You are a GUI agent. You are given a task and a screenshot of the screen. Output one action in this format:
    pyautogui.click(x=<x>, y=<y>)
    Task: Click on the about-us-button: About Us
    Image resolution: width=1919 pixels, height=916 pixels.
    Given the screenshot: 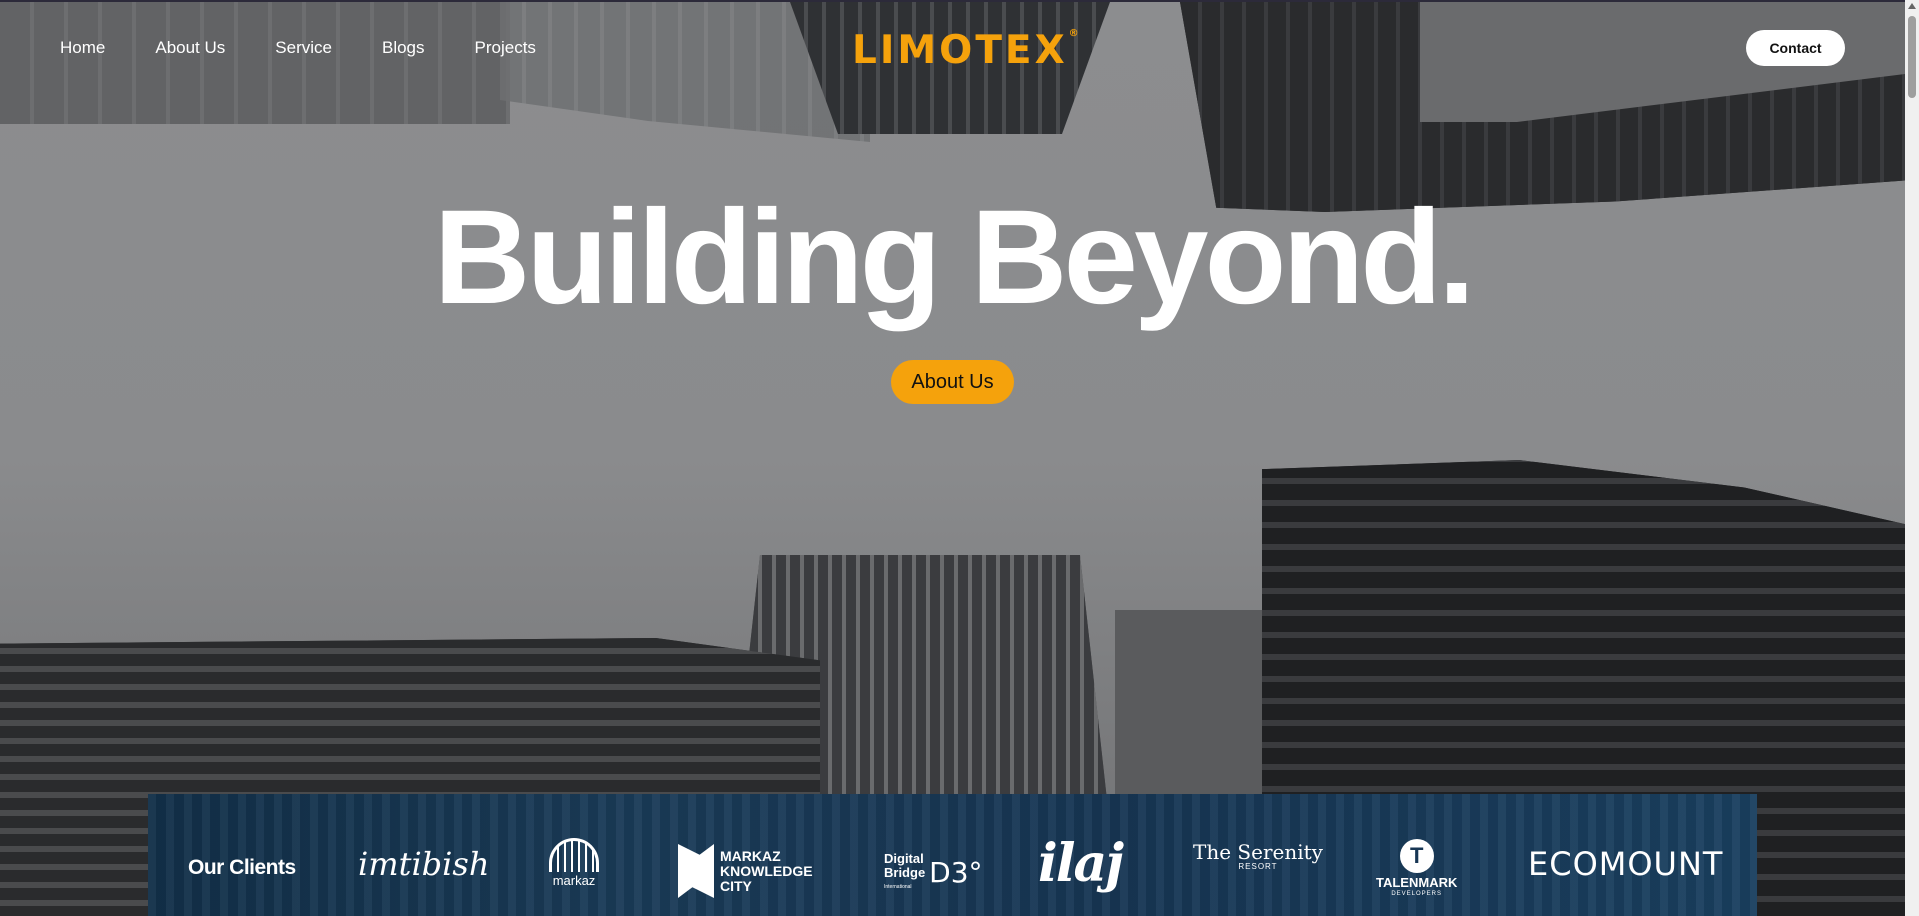 What is the action you would take?
    pyautogui.click(x=952, y=382)
    